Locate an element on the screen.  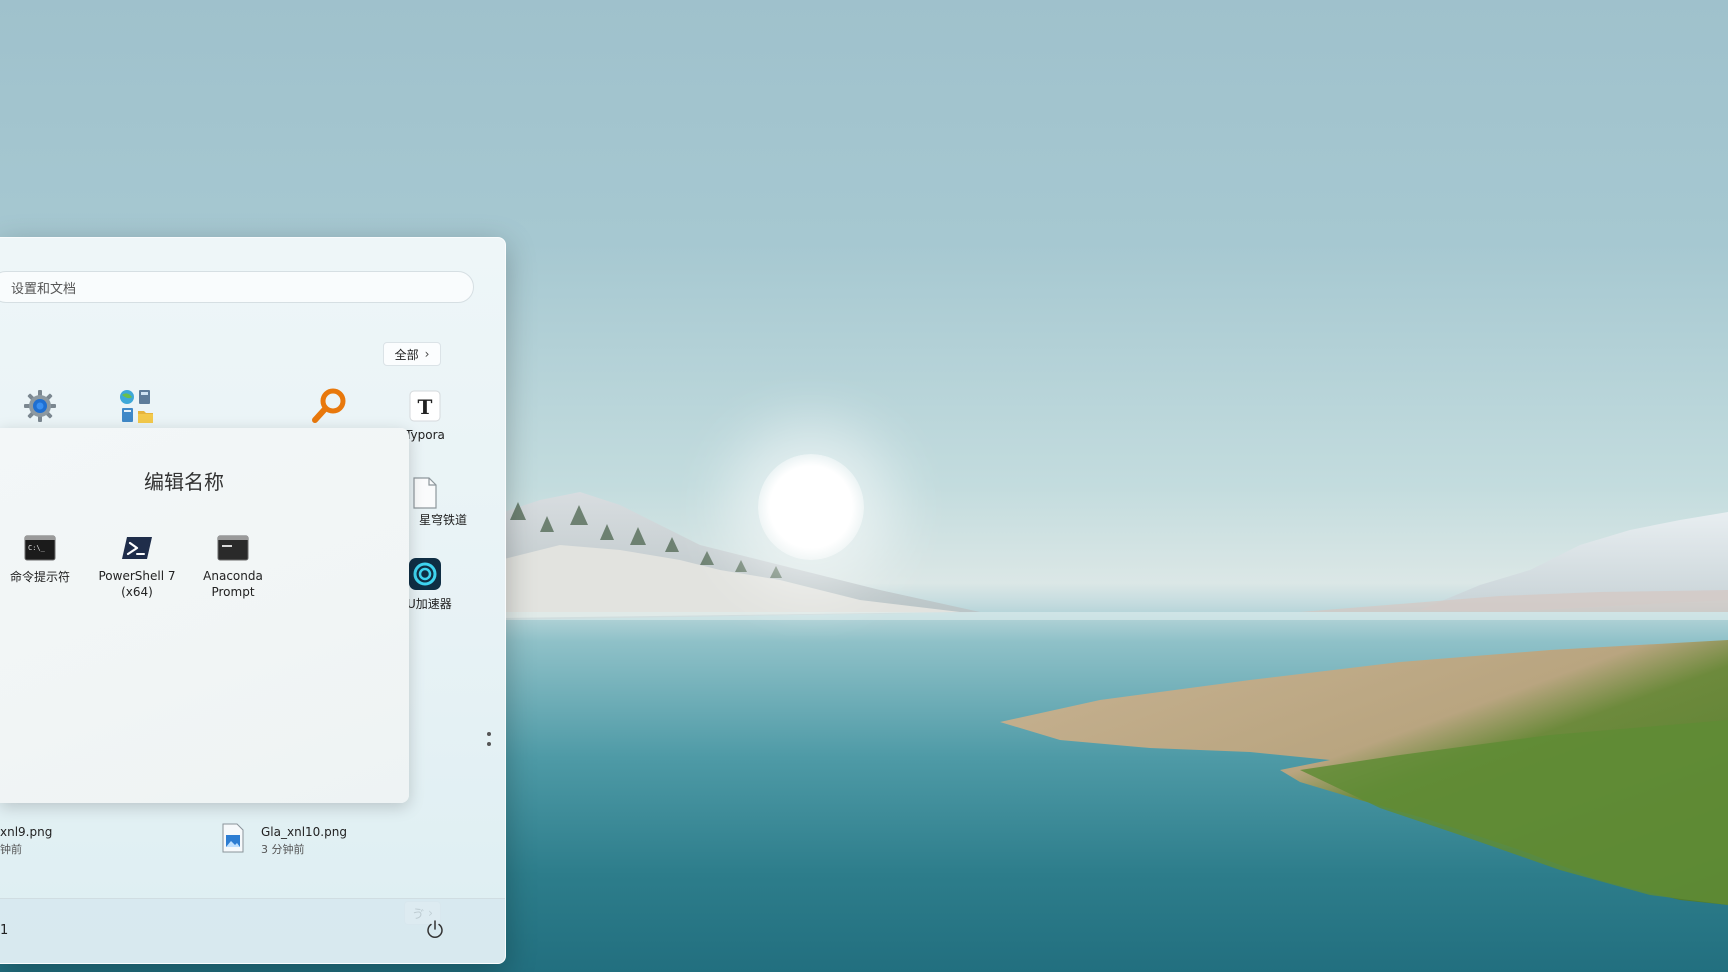
gear-icon is located at coordinates (40, 406).